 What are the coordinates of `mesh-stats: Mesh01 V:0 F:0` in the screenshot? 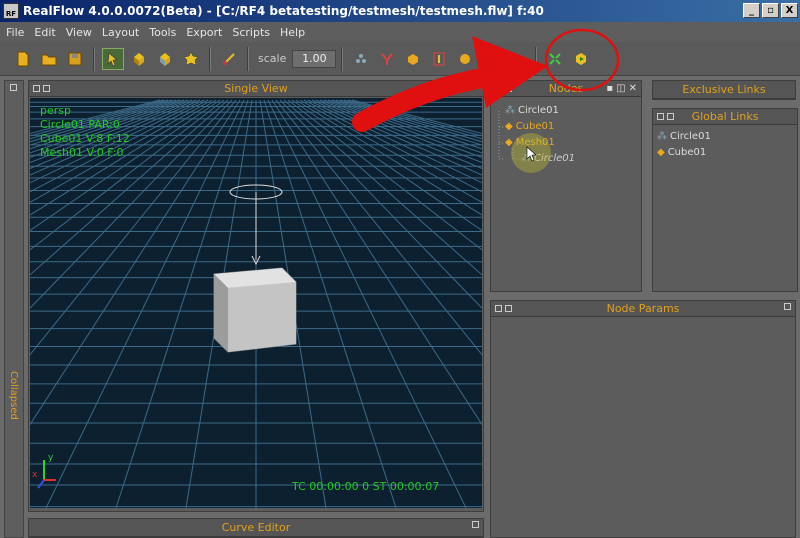 It's located at (82, 152).